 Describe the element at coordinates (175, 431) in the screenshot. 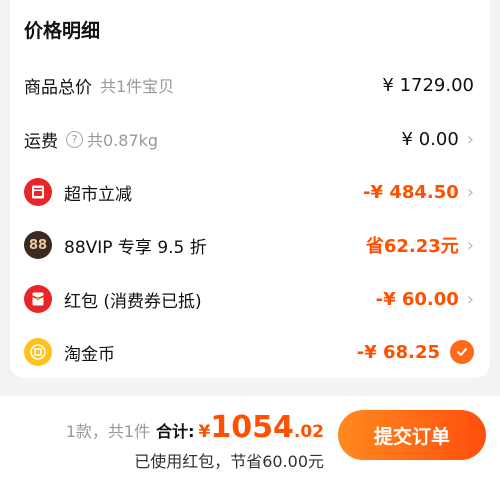

I see `total-label: 合计:` at that location.